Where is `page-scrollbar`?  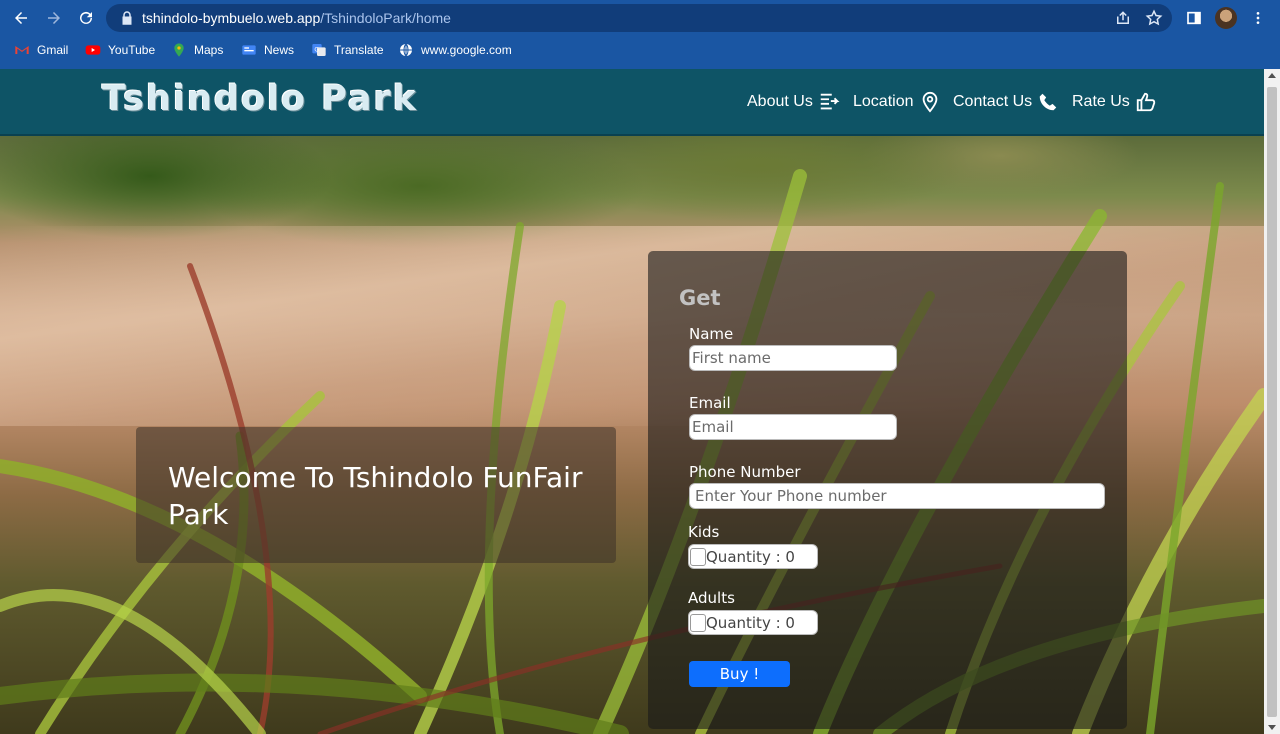
page-scrollbar is located at coordinates (1272, 401).